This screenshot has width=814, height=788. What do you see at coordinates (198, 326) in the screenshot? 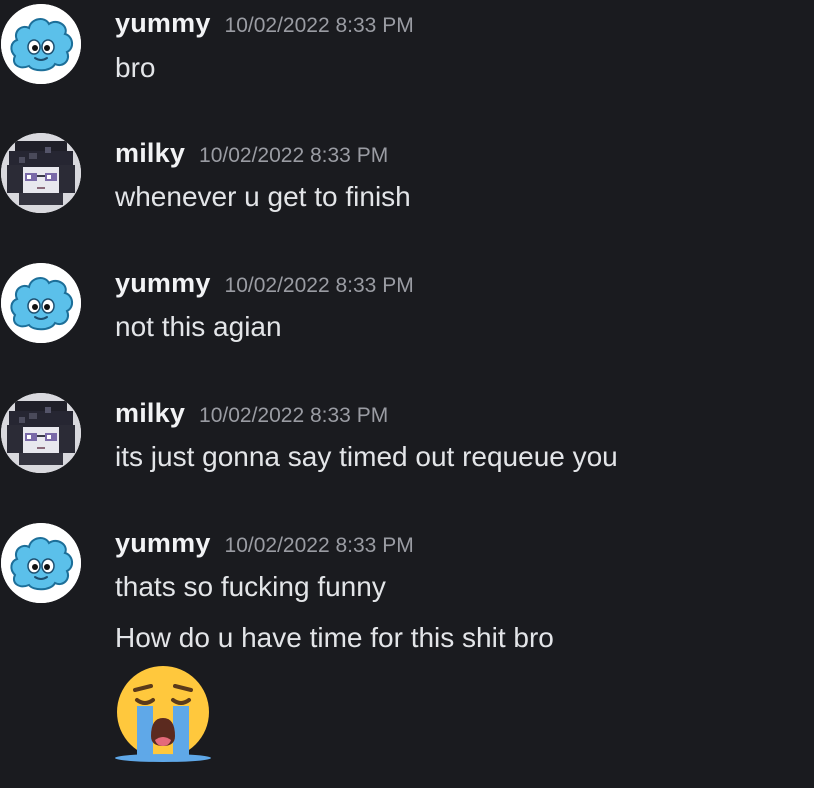
I see `message-text: not this agian` at bounding box center [198, 326].